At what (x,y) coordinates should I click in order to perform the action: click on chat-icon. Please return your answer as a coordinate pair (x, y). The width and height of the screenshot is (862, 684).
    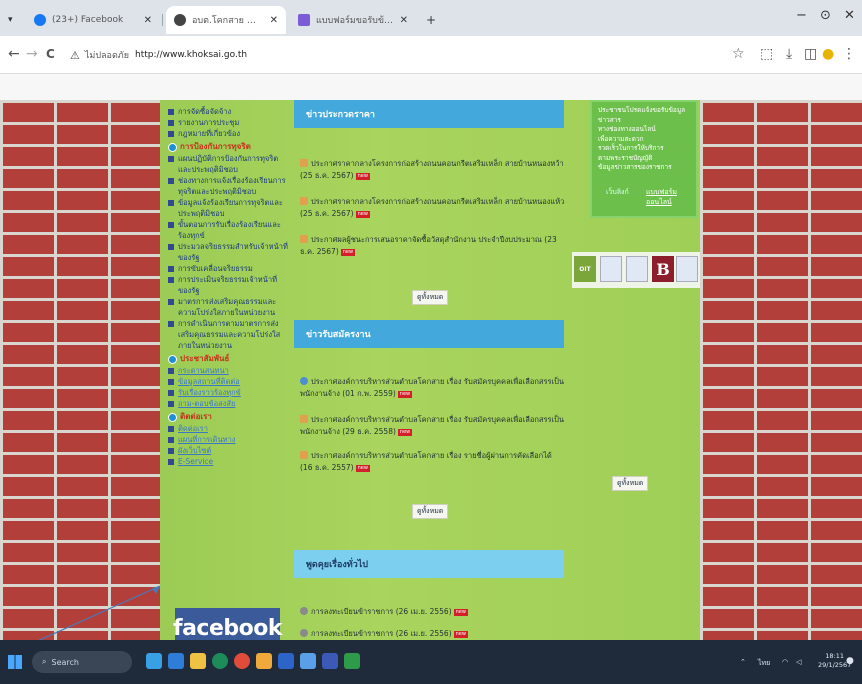
    Looking at the image, I should click on (304, 611).